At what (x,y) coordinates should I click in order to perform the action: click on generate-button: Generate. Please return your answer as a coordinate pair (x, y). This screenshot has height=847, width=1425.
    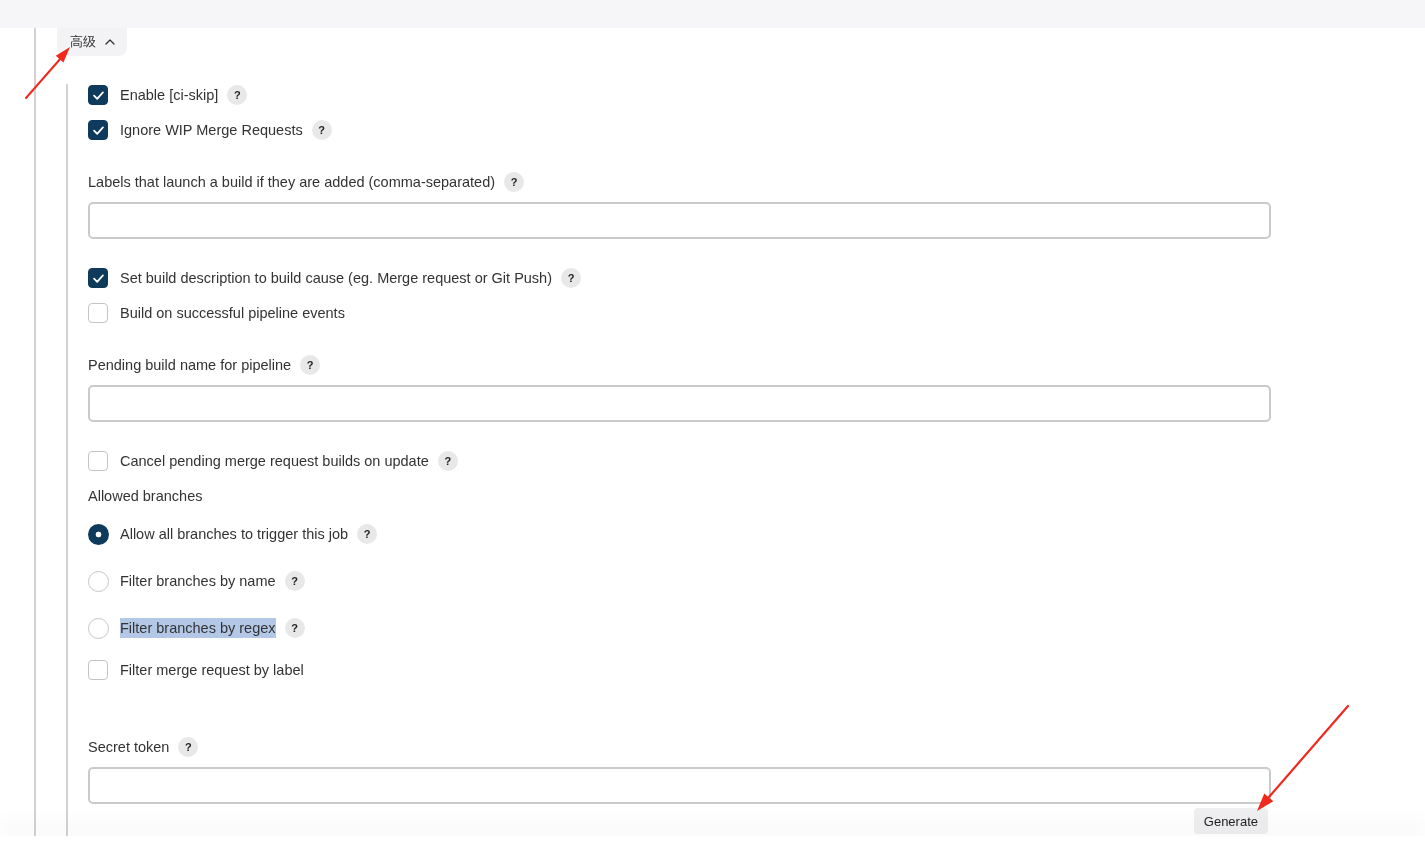
    Looking at the image, I should click on (1230, 821).